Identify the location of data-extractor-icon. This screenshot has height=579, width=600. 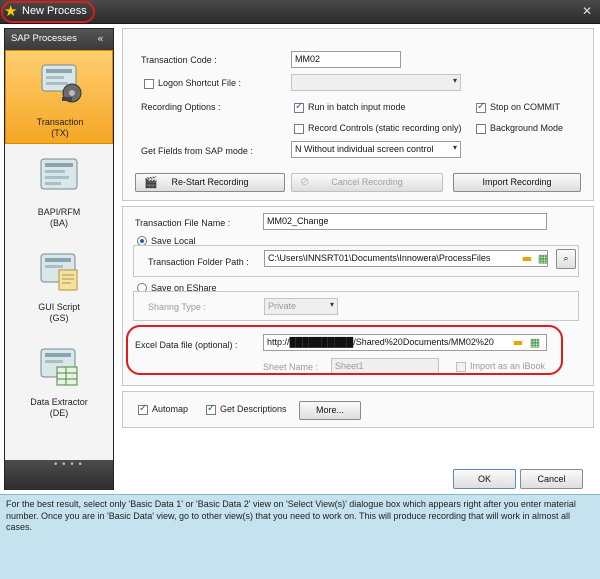
(59, 367).